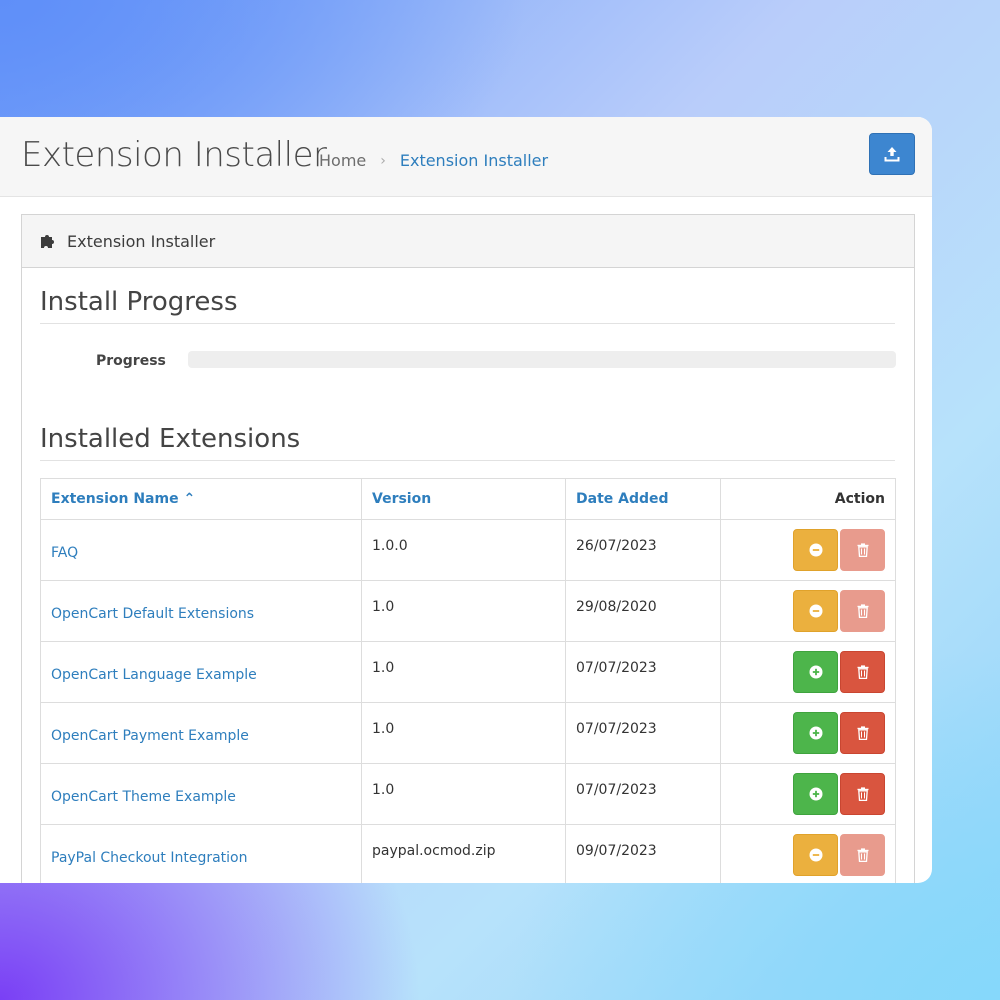 Image resolution: width=1000 pixels, height=1000 pixels. Describe the element at coordinates (48, 241) in the screenshot. I see `puzzle-piece-icon` at that location.